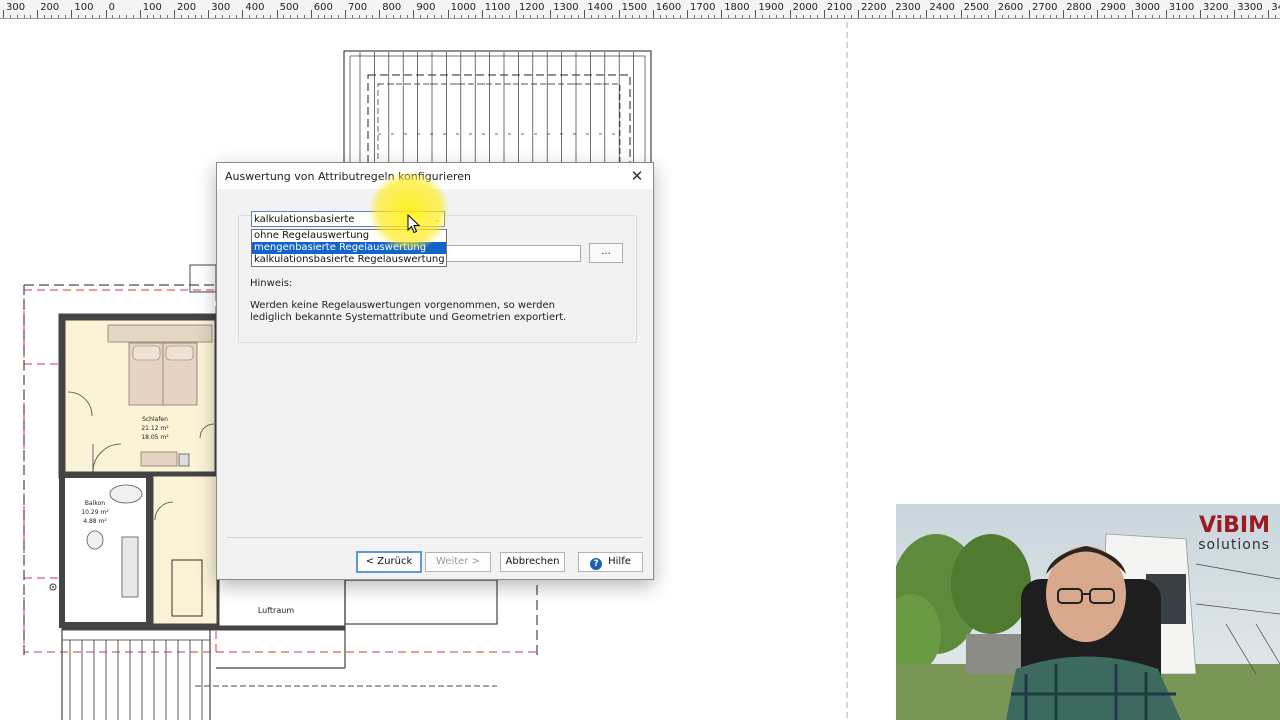  Describe the element at coordinates (389, 562) in the screenshot. I see `back-button: < Zurück` at that location.